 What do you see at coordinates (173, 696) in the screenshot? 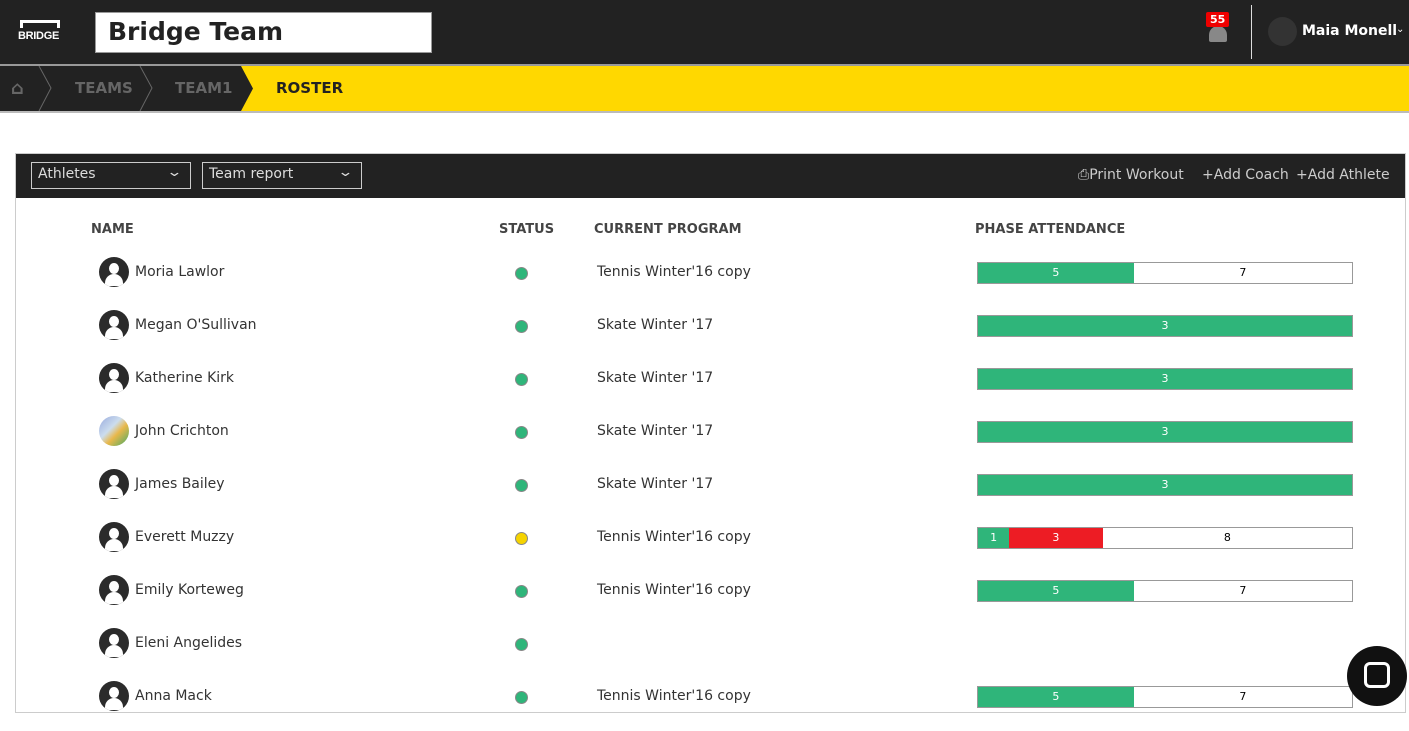
I see `athlete-name: Anna Mack` at bounding box center [173, 696].